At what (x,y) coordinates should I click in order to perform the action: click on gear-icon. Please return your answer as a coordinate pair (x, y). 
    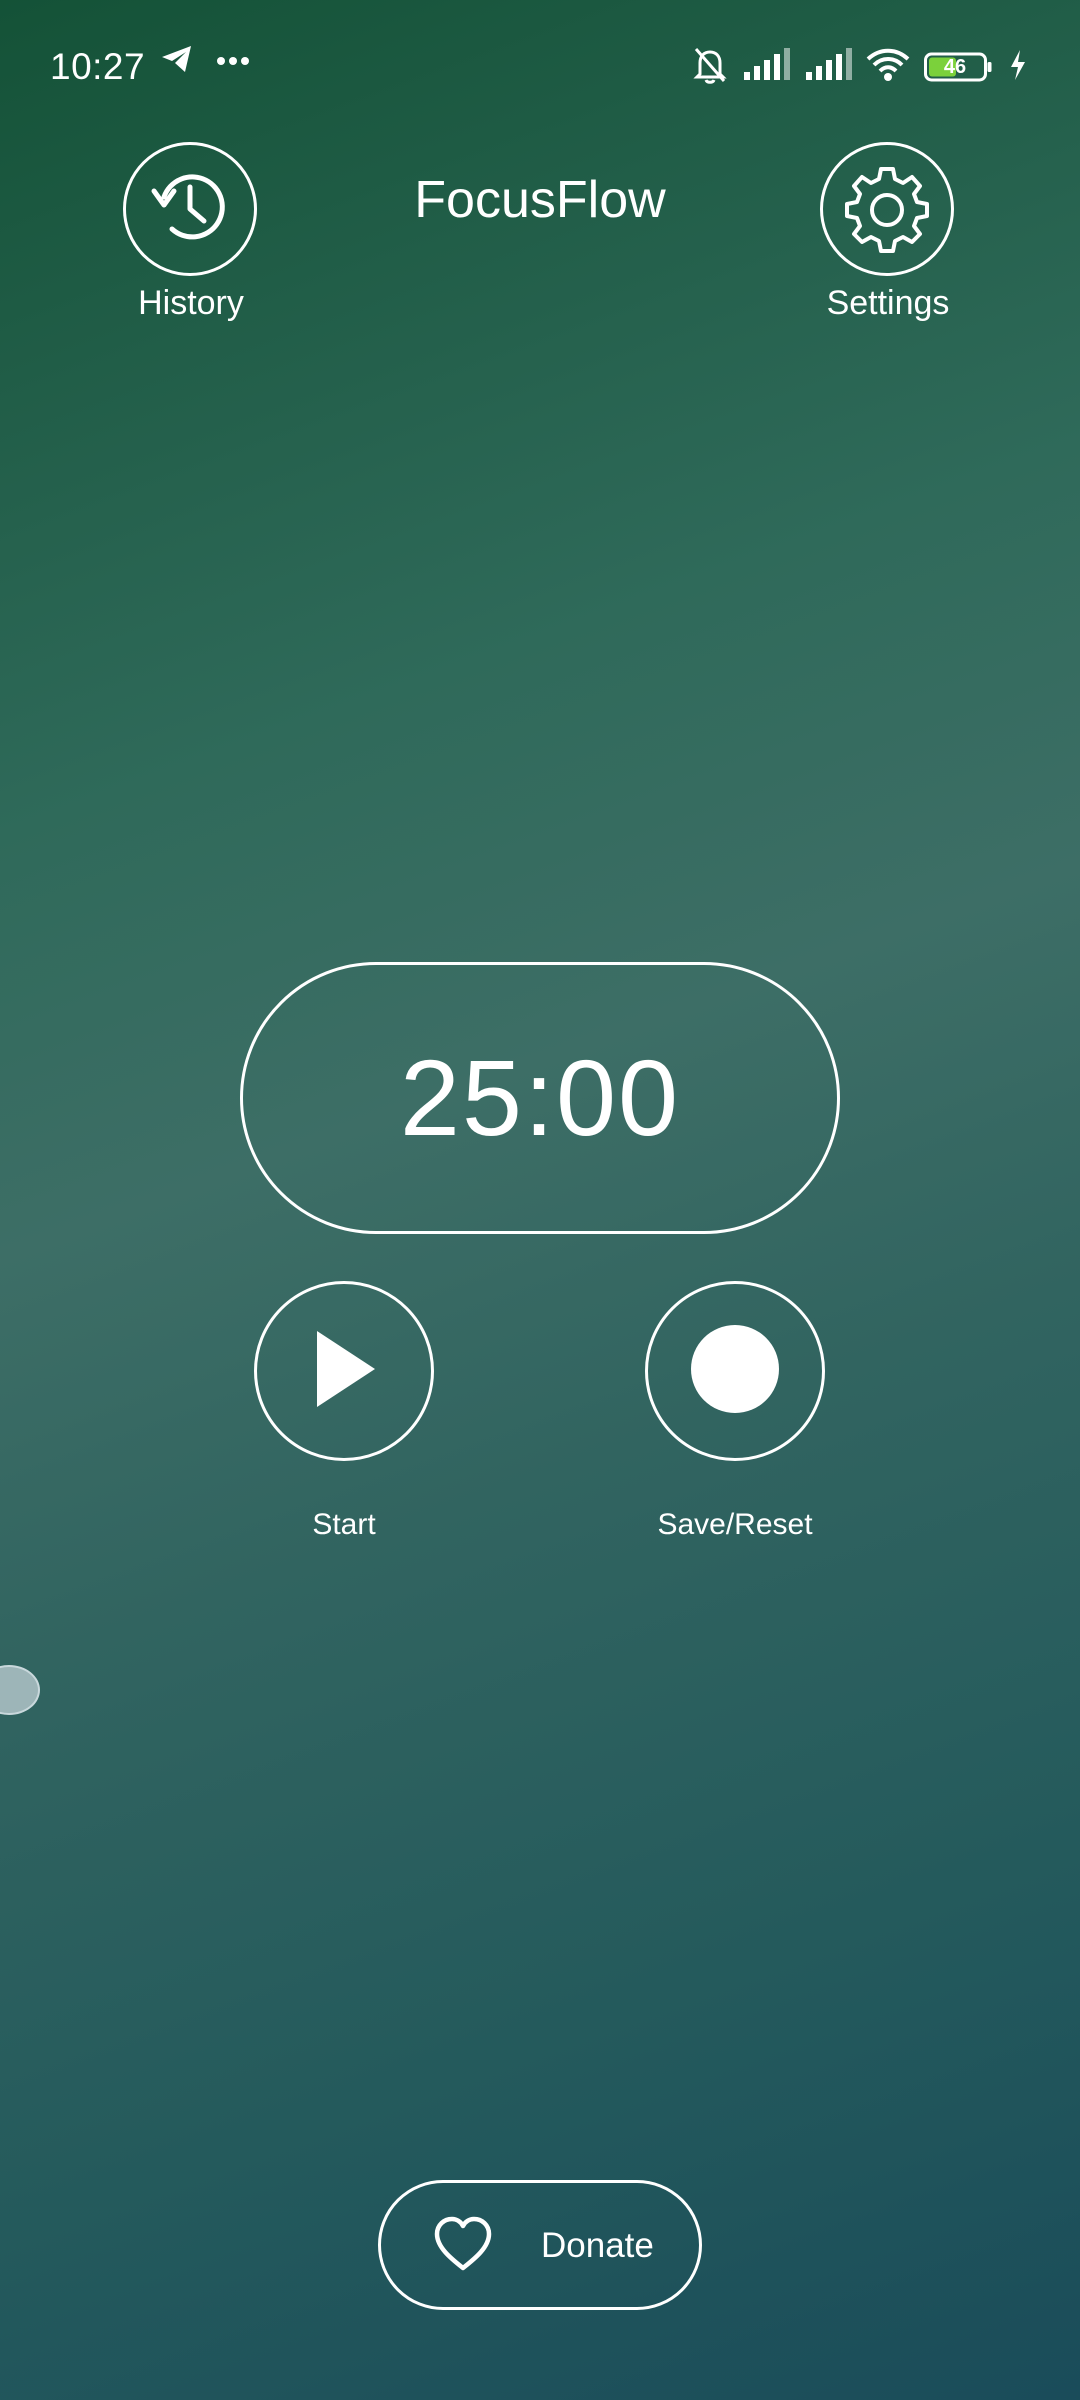
    Looking at the image, I should click on (887, 209).